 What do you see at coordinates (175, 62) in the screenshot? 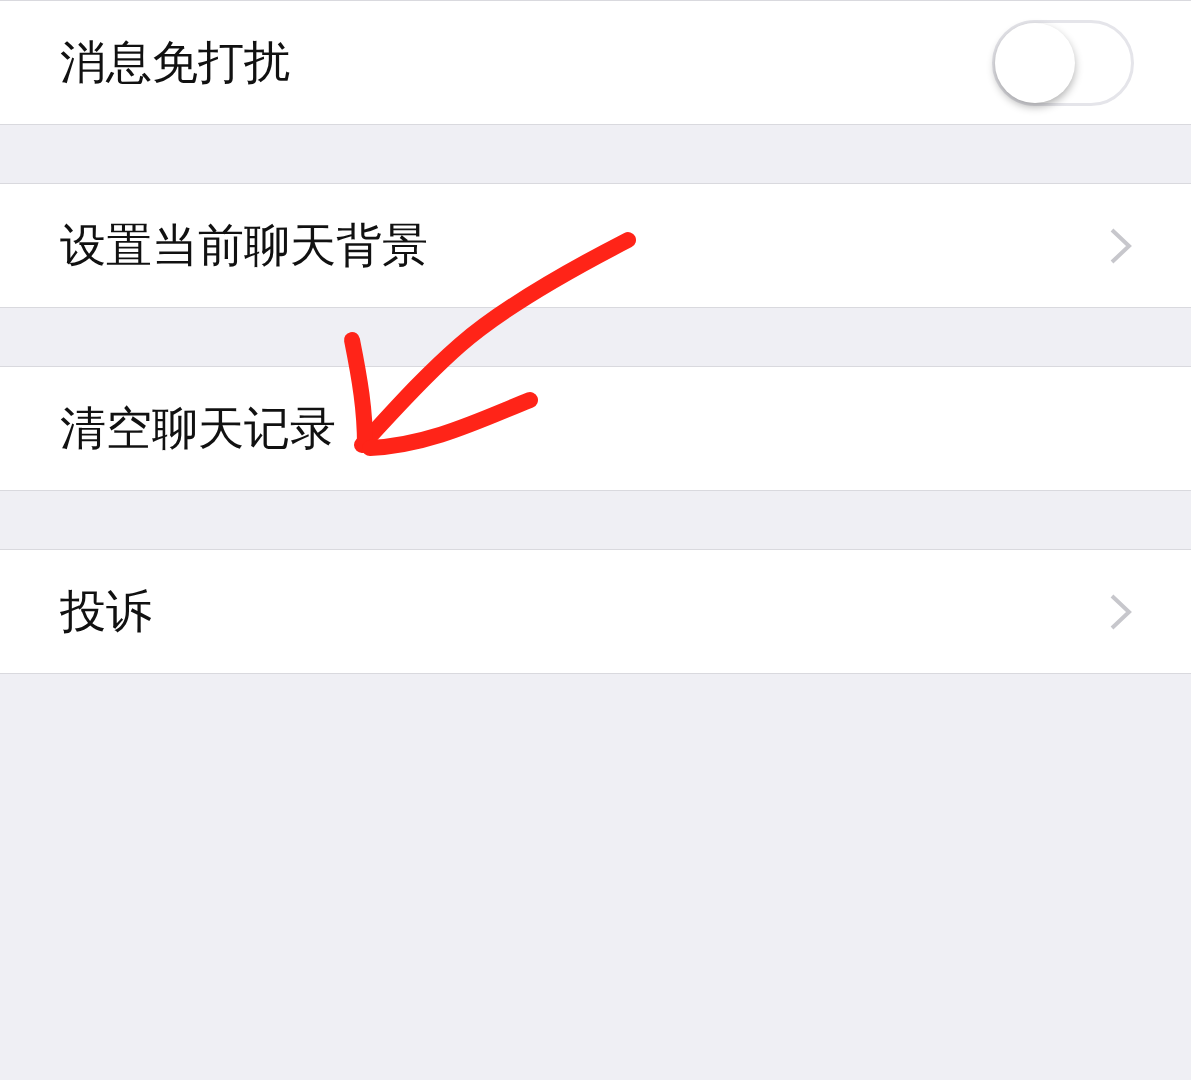
I see `row-label: 消息免打扰` at bounding box center [175, 62].